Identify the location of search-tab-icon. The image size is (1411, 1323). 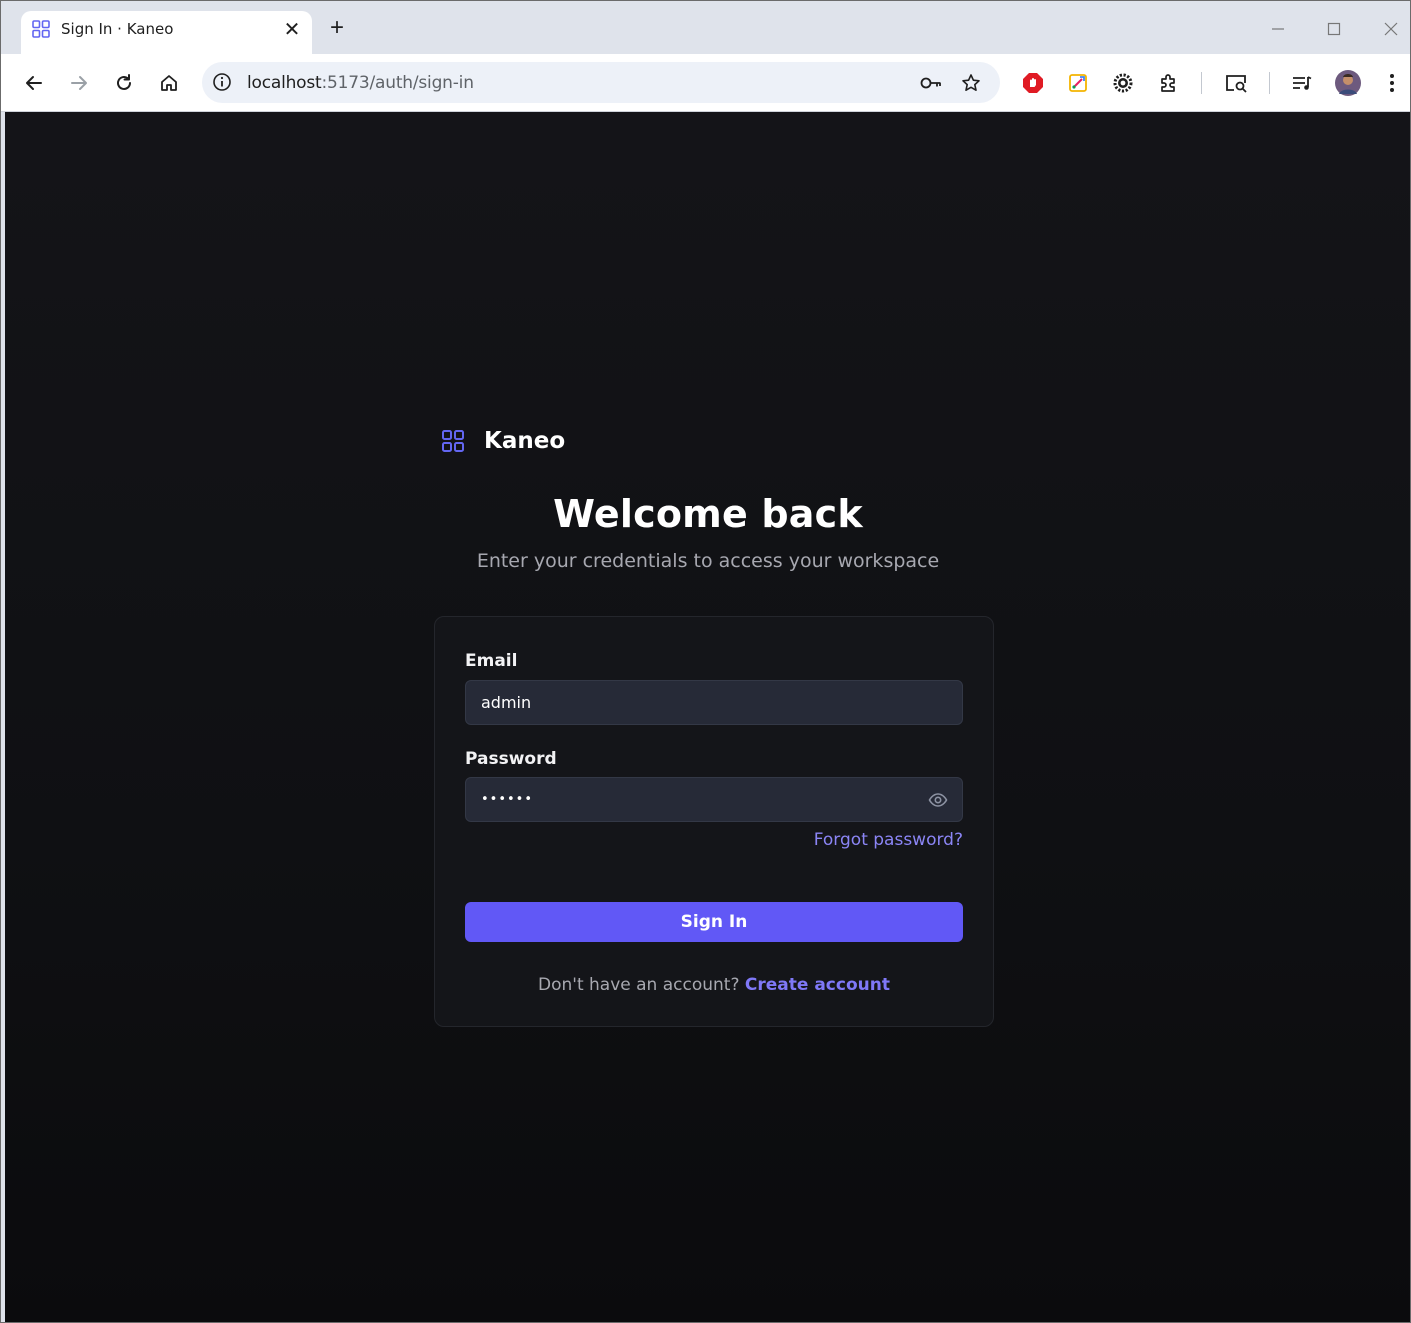
(1236, 83).